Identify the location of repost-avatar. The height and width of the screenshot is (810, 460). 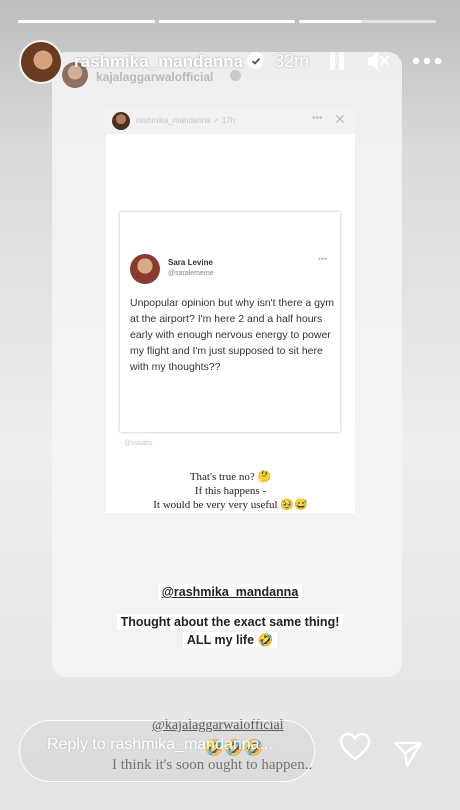
(121, 121).